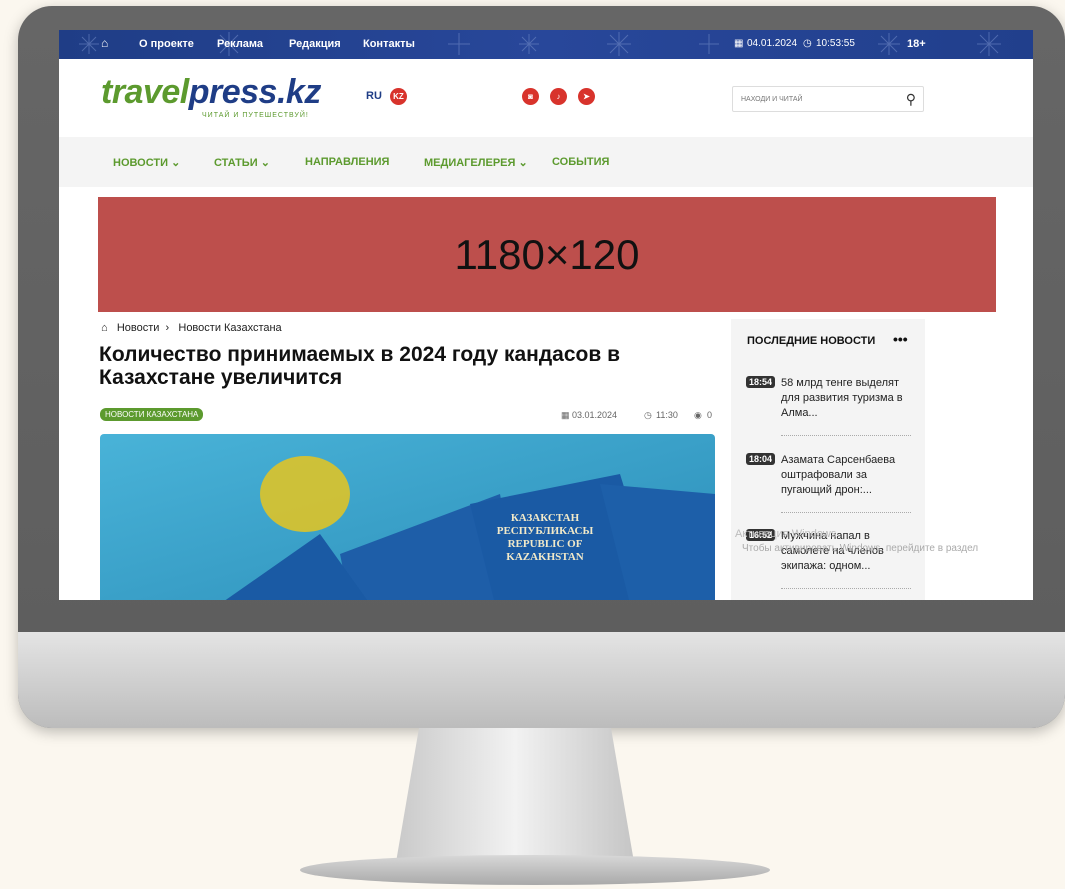  I want to click on nav-item-news: НОВОСТИ ⌄, so click(146, 162).